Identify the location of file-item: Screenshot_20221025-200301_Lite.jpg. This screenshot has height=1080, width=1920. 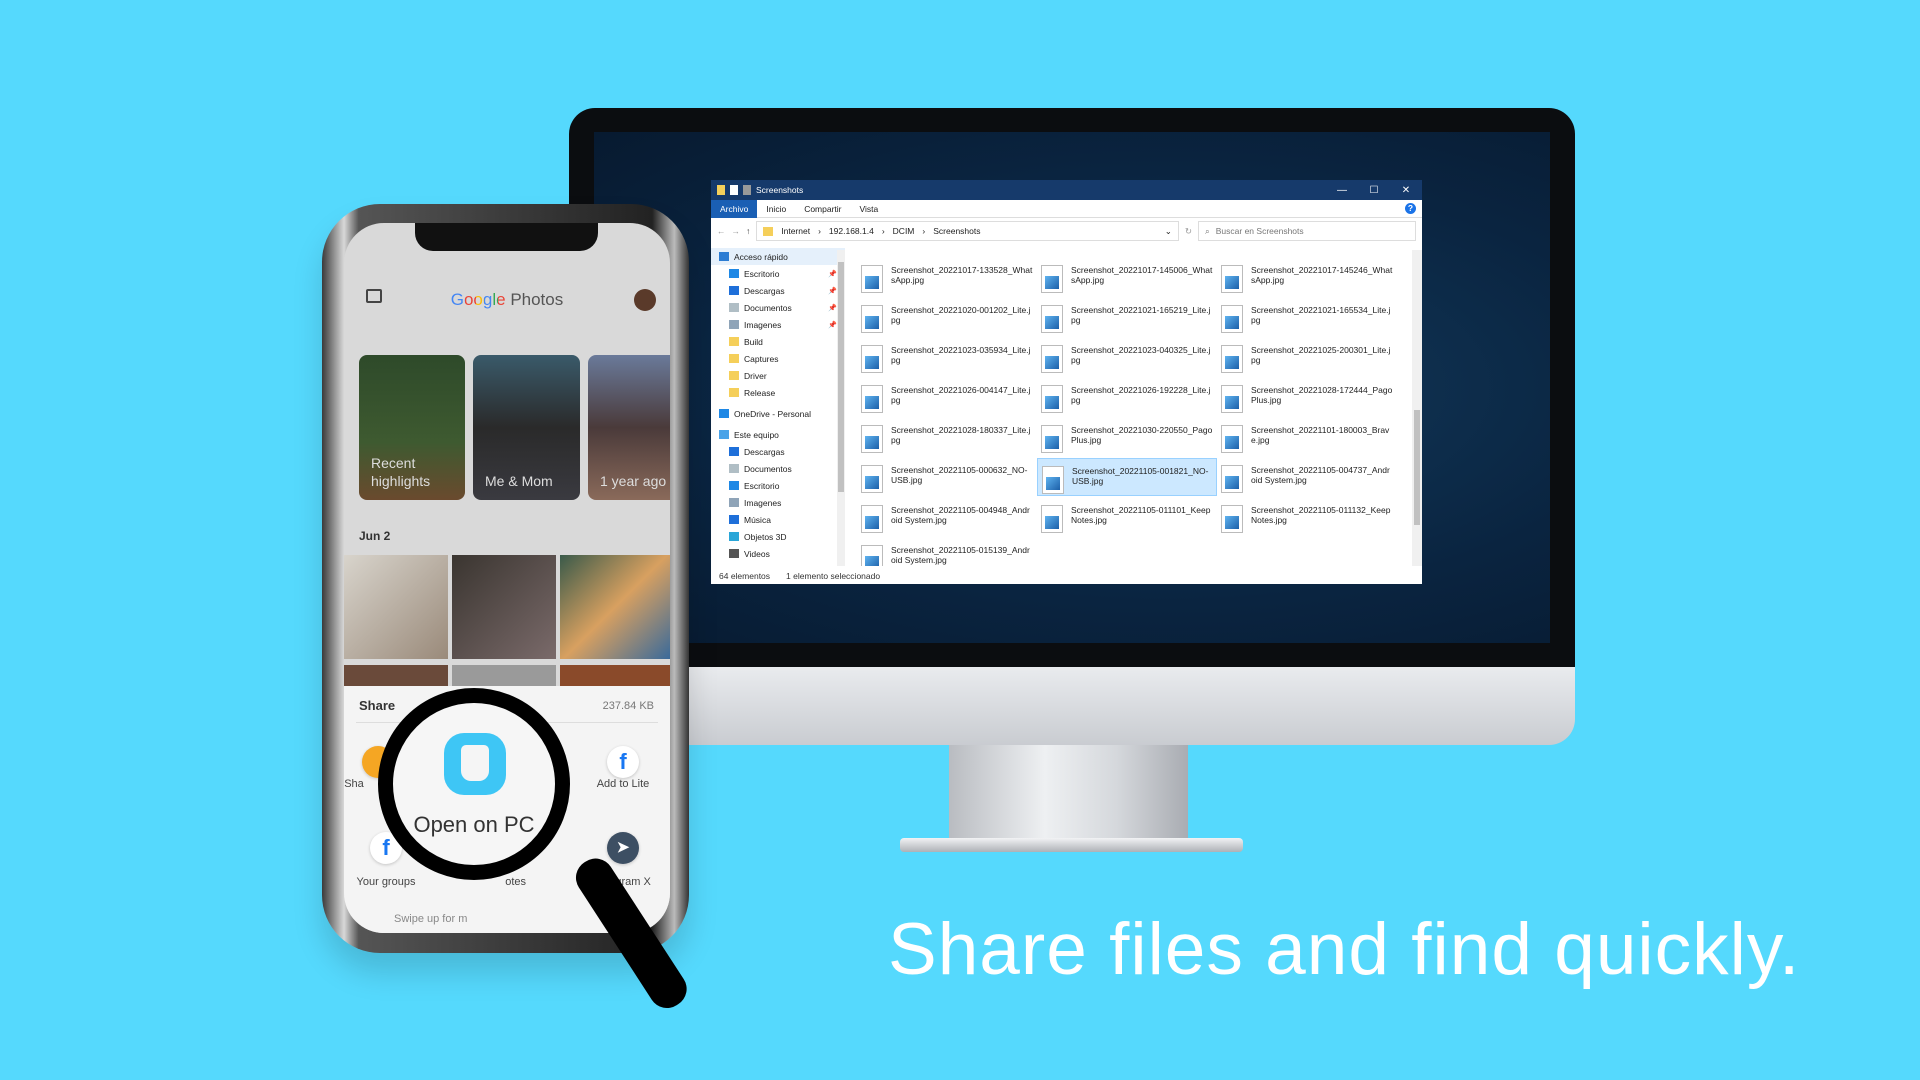
(1307, 357).